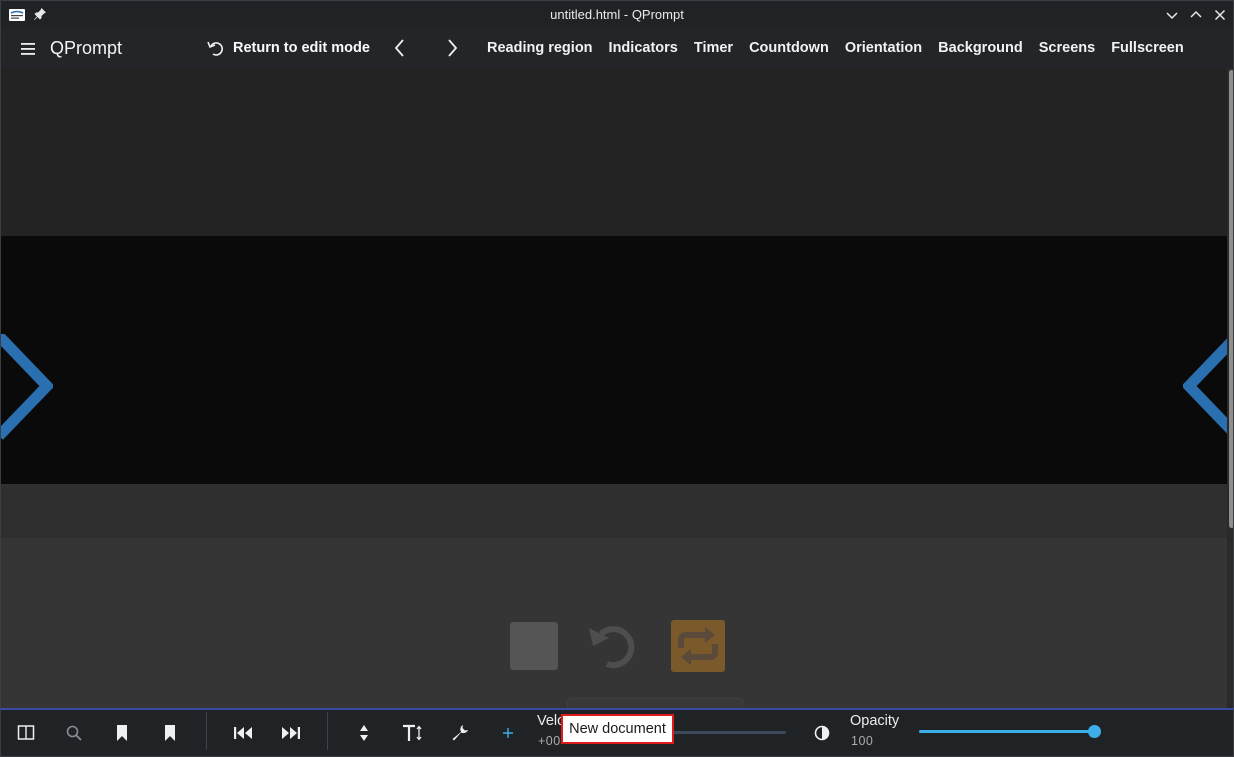 This screenshot has height=757, width=1234. Describe the element at coordinates (615, 511) in the screenshot. I see `prompter-lower-band` at that location.